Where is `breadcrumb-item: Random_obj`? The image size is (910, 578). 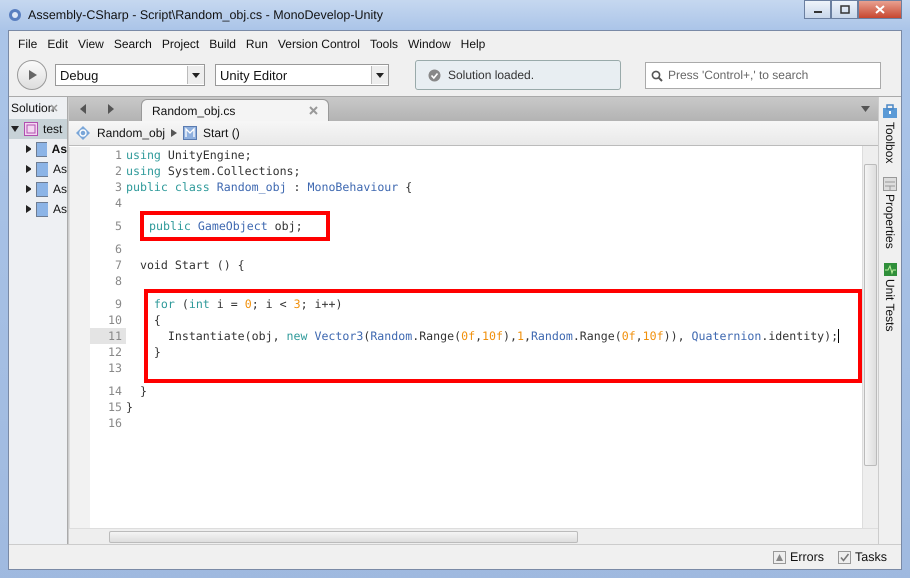
breadcrumb-item: Random_obj is located at coordinates (131, 133).